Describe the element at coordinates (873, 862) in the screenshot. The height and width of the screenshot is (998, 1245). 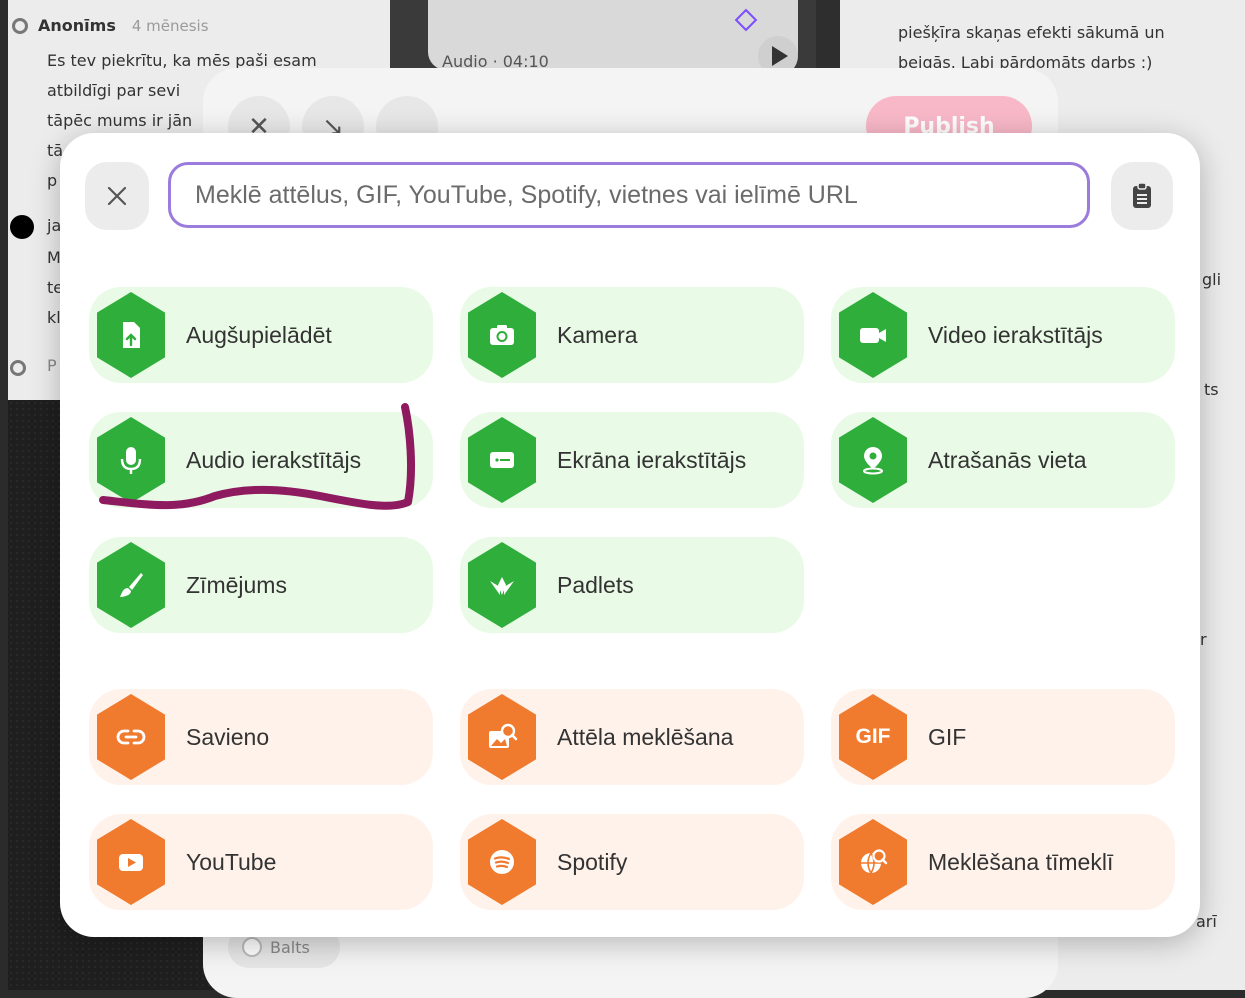
I see `web-search-icon` at that location.